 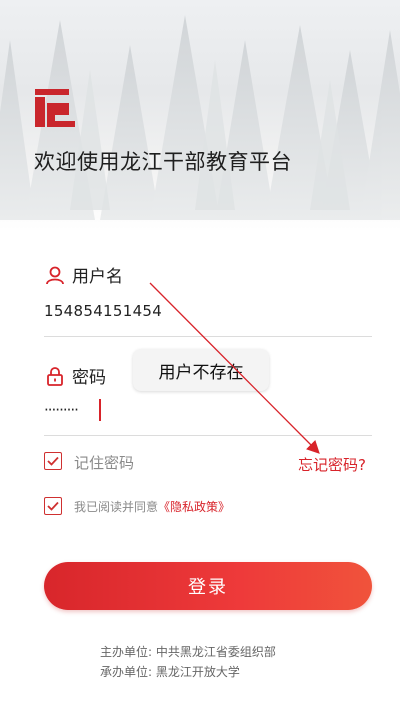 What do you see at coordinates (55, 275) in the screenshot?
I see `user-icon` at bounding box center [55, 275].